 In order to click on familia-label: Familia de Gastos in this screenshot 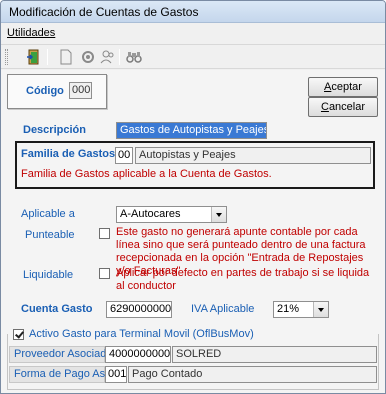, I will do `click(68, 154)`.